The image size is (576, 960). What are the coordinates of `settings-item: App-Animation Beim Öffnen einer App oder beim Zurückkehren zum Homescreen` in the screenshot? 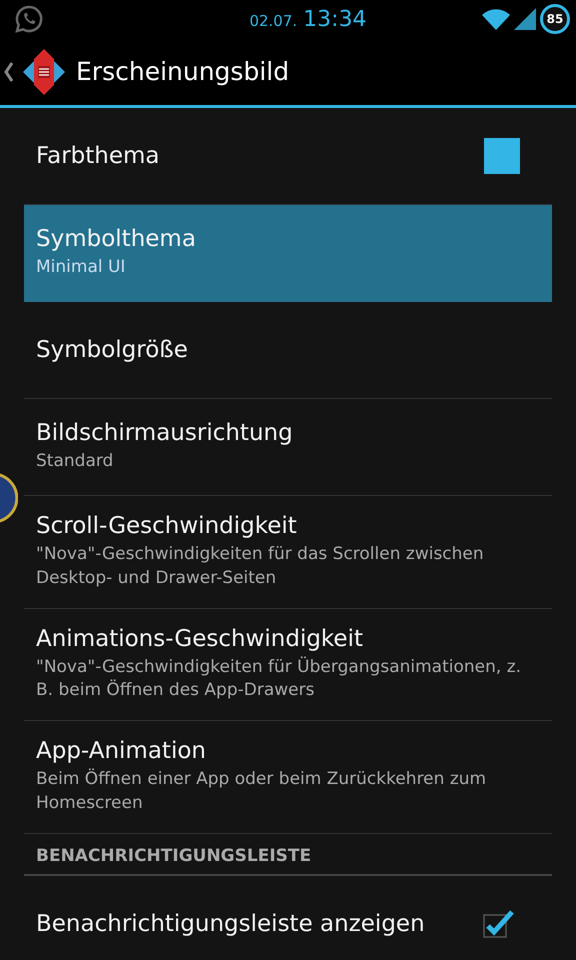 It's located at (288, 777).